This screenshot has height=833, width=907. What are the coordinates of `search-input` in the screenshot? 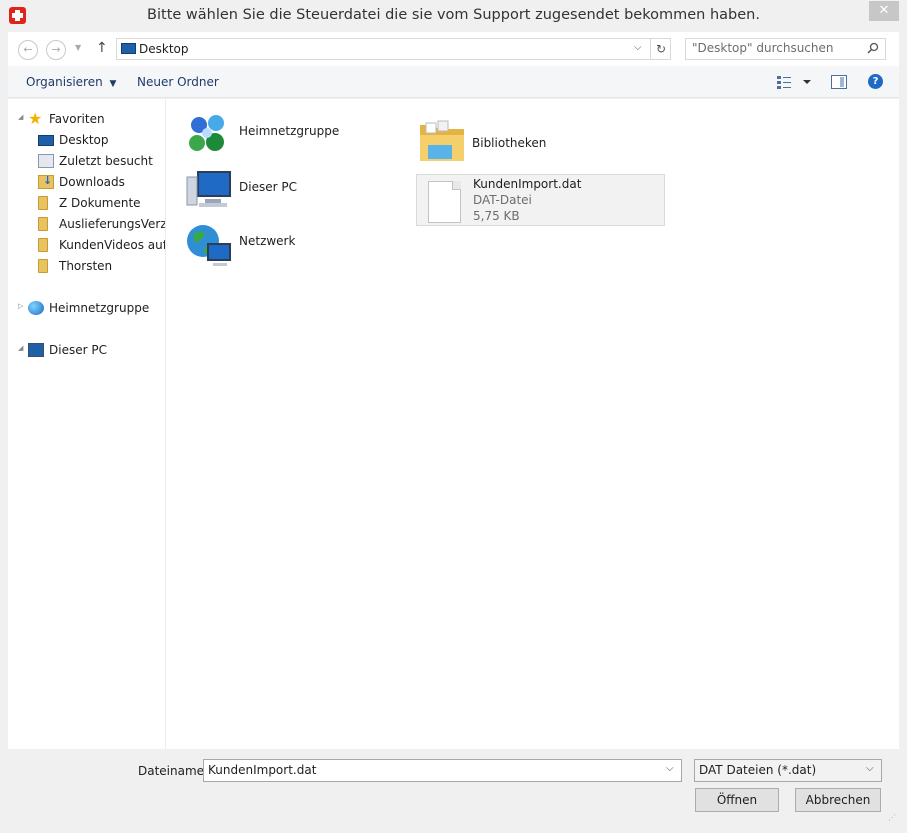 It's located at (777, 48).